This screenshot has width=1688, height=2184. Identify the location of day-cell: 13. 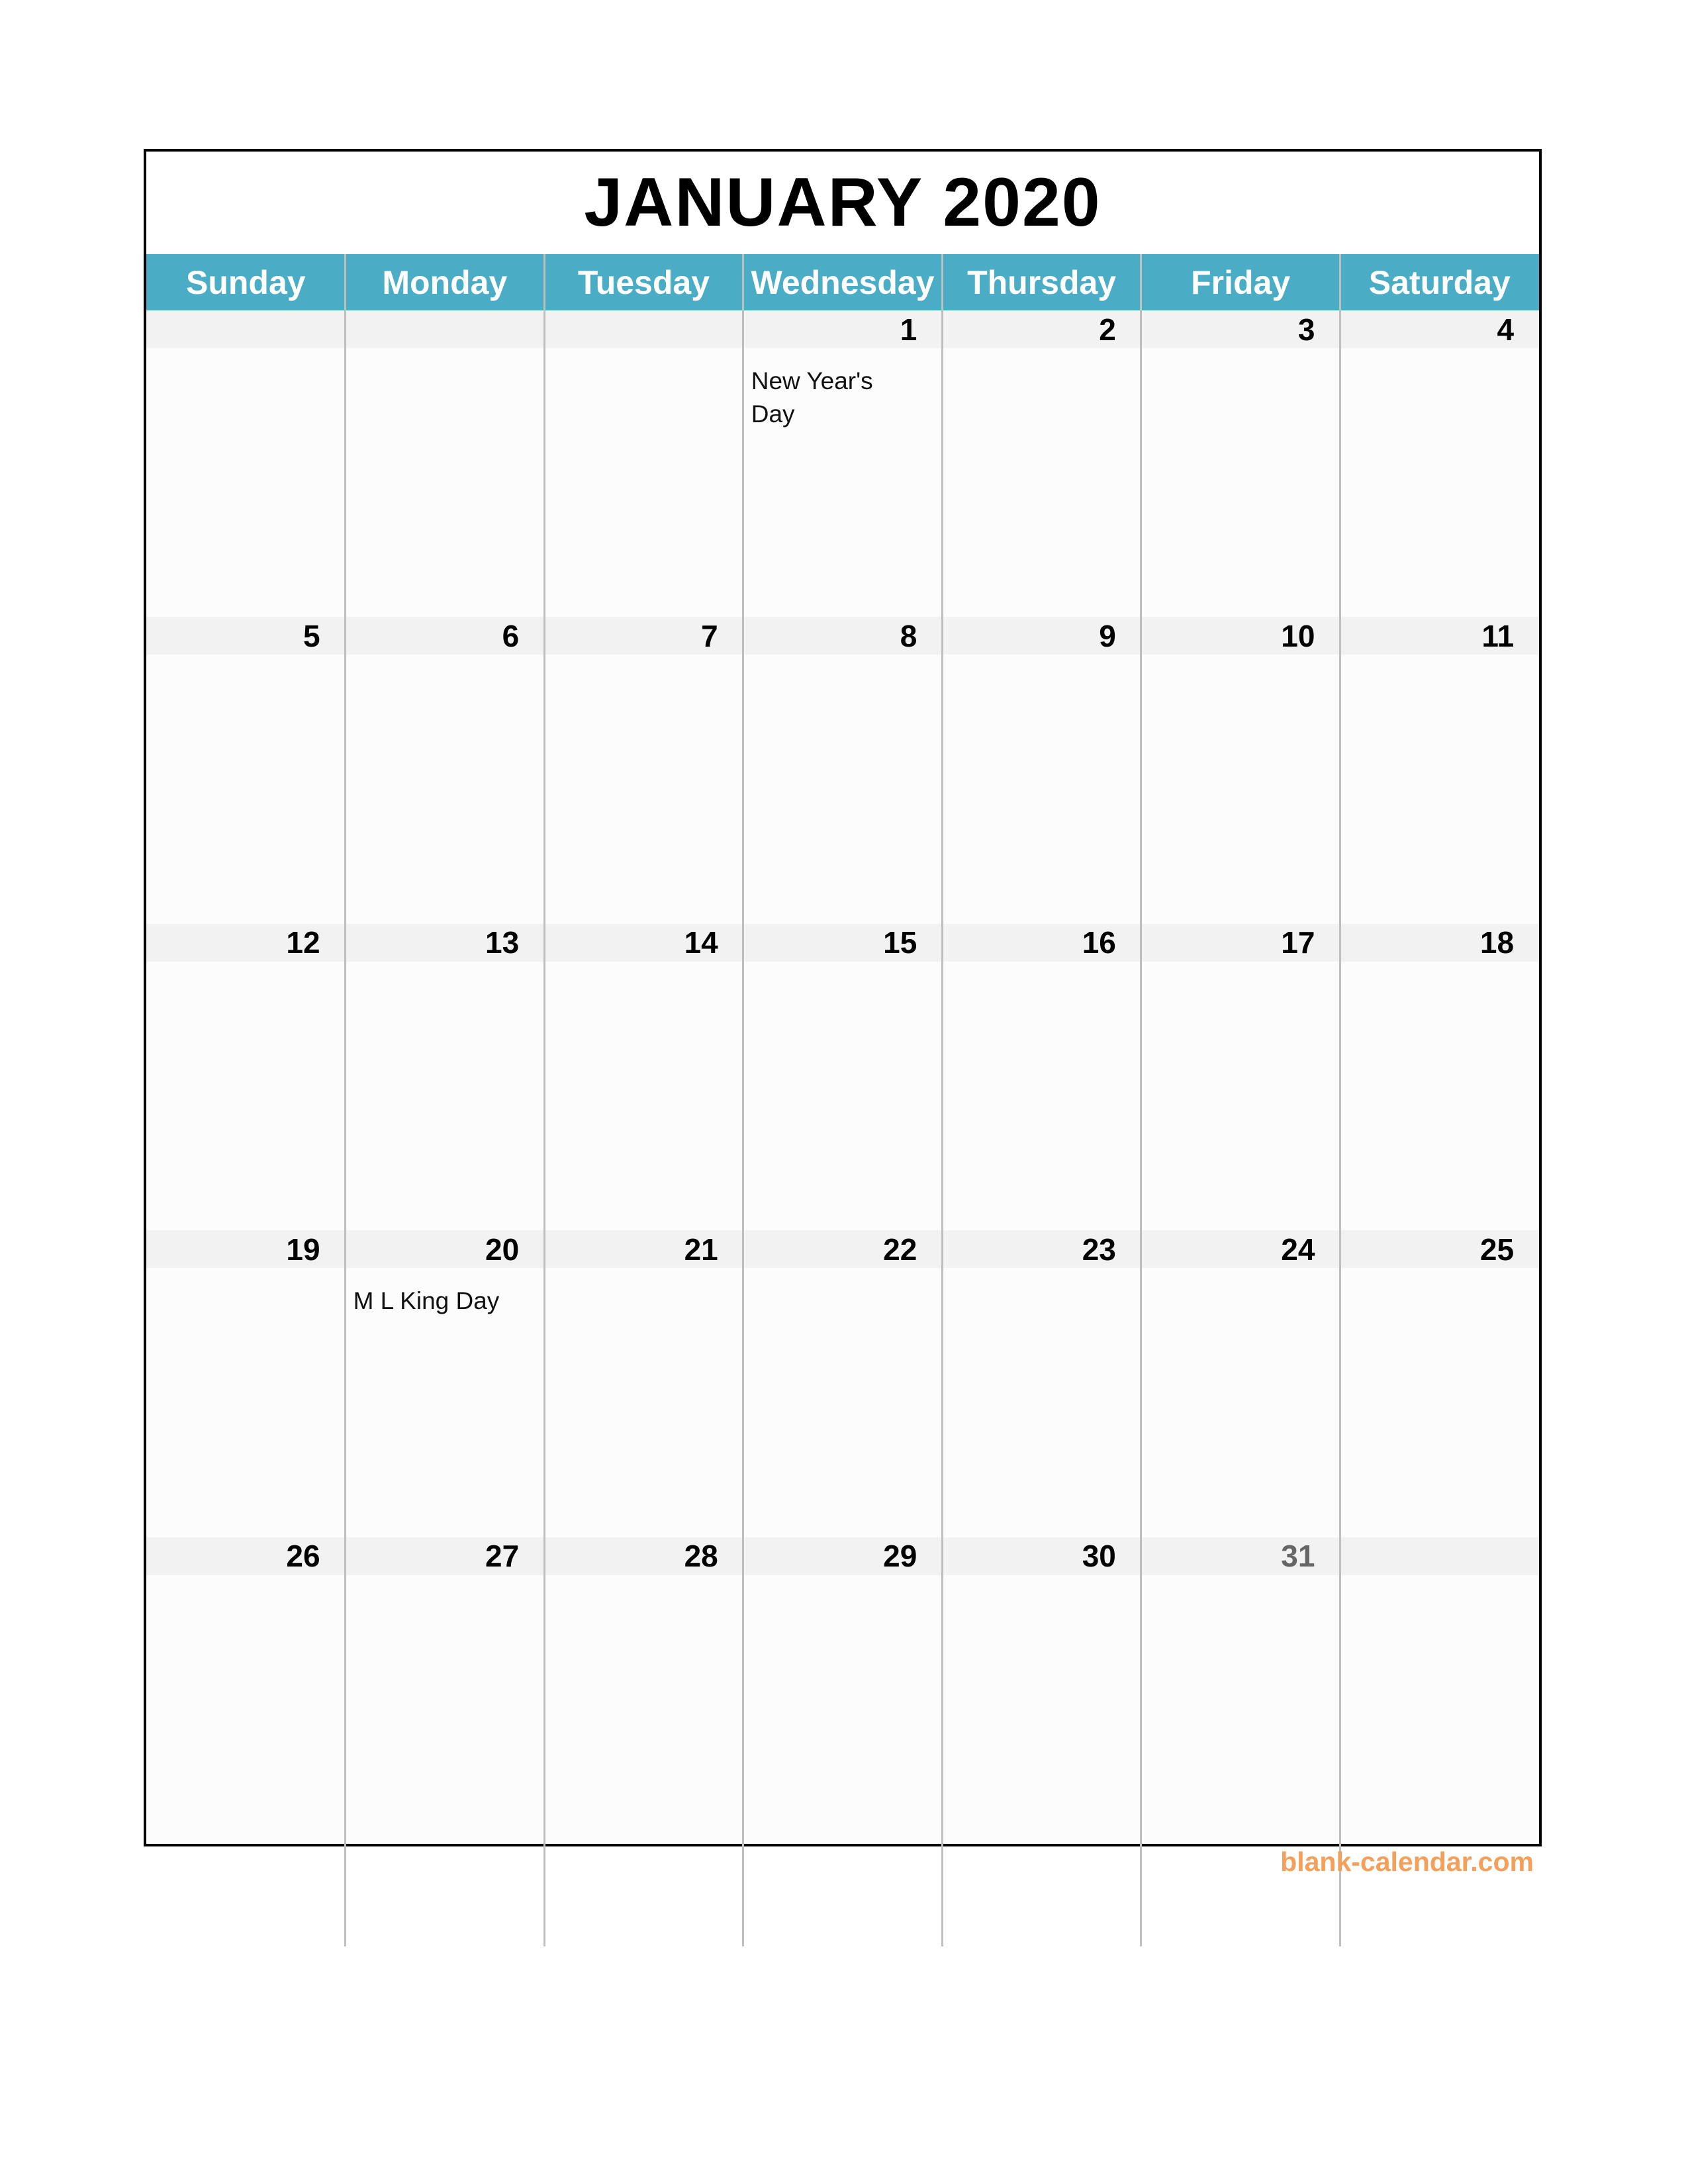
(445, 1077).